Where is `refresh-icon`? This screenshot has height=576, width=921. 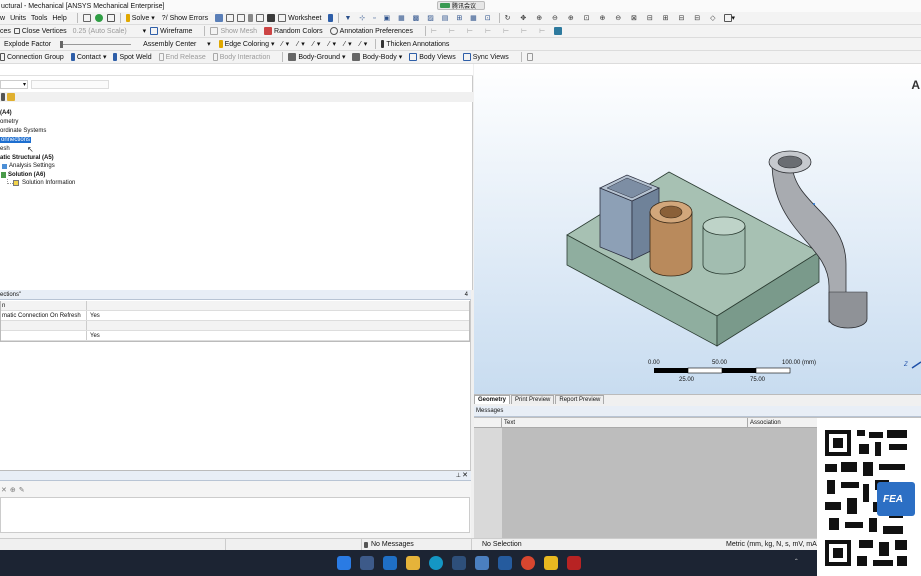
refresh-icon is located at coordinates (98, 18).